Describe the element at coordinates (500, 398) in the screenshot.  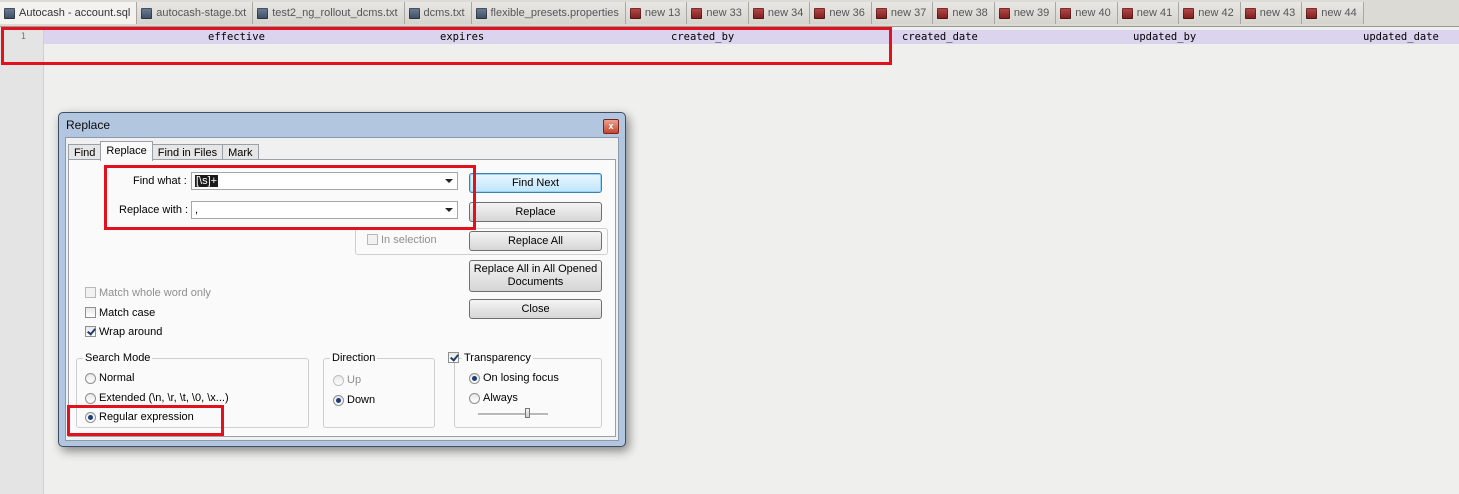
I see `always-label: Always` at that location.